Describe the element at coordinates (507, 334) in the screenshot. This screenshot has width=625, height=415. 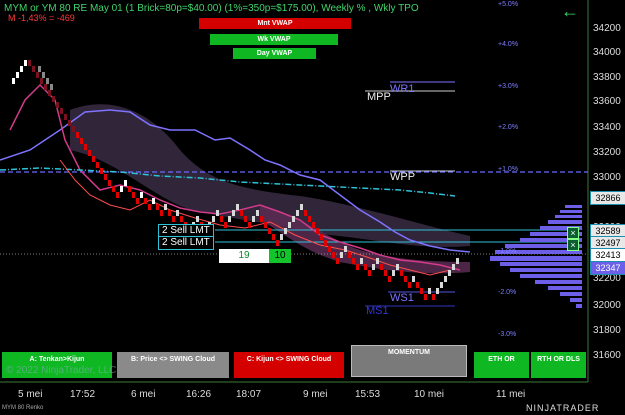
I see `pct-tick: -3.0%` at that location.